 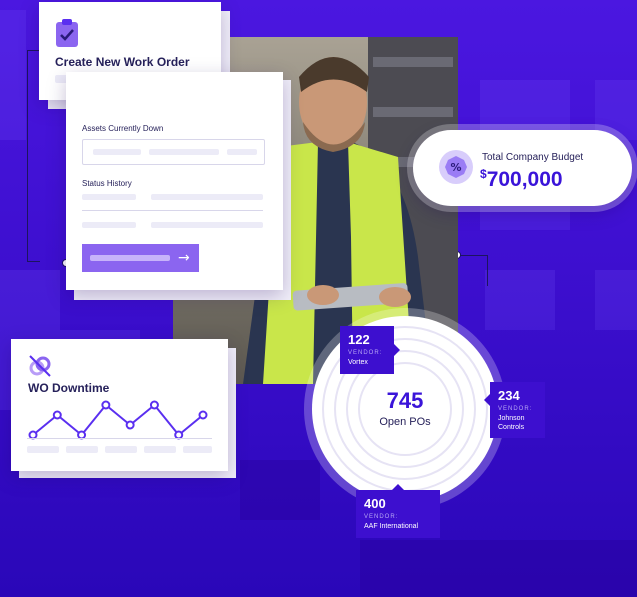 I want to click on divider, so click(x=172, y=210).